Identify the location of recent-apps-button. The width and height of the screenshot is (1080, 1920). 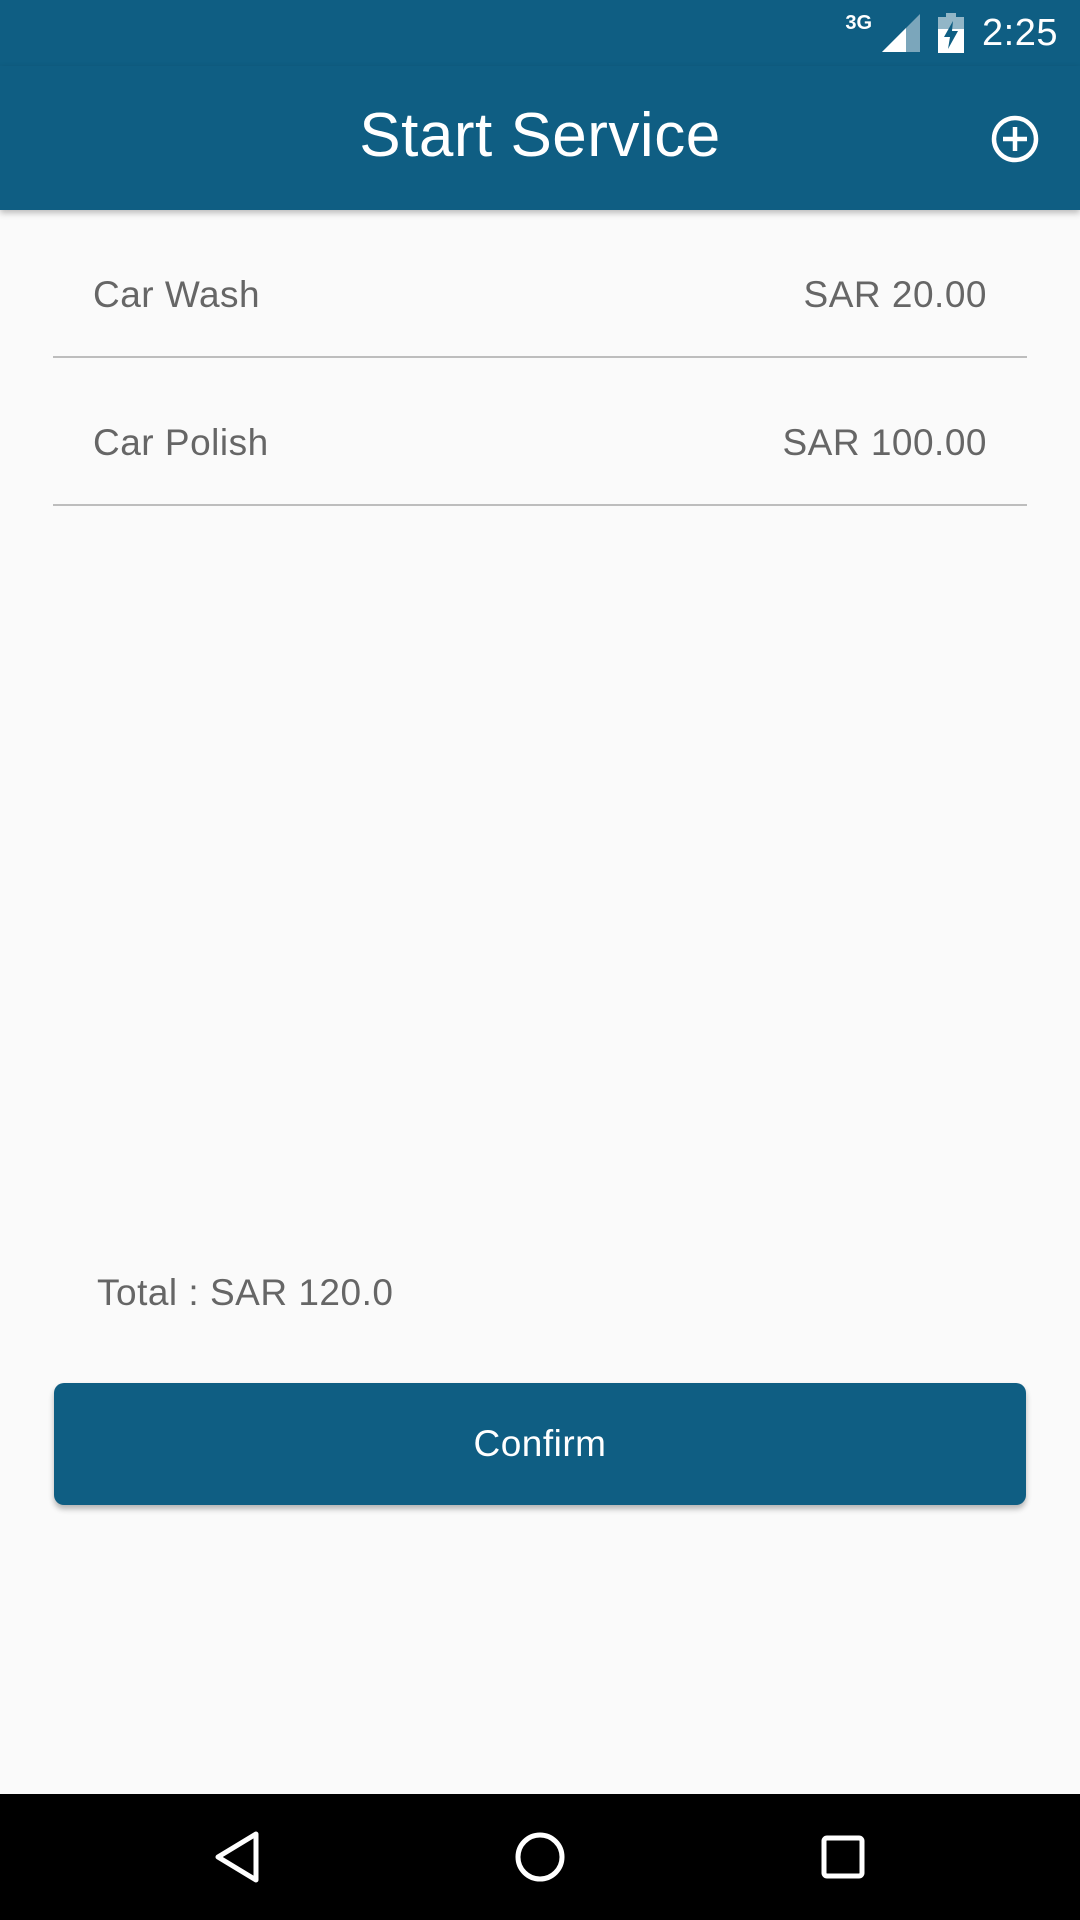
(843, 1857).